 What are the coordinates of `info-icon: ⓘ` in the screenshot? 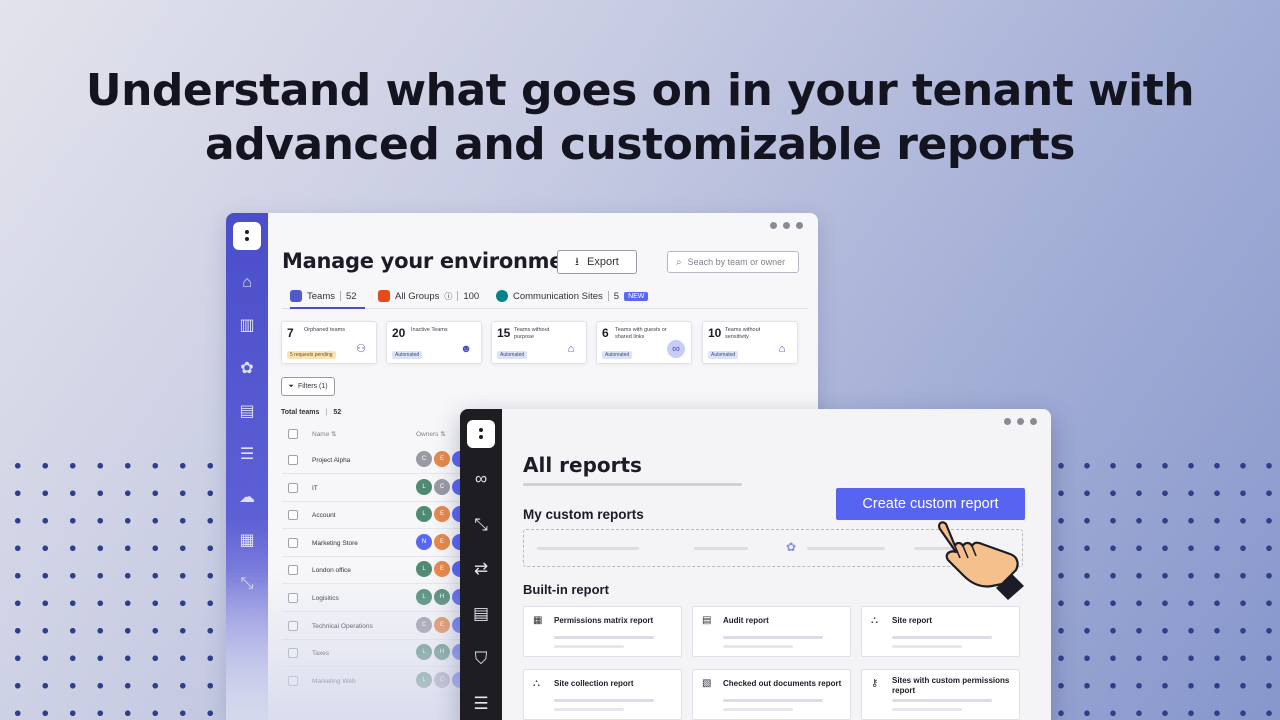 It's located at (448, 296).